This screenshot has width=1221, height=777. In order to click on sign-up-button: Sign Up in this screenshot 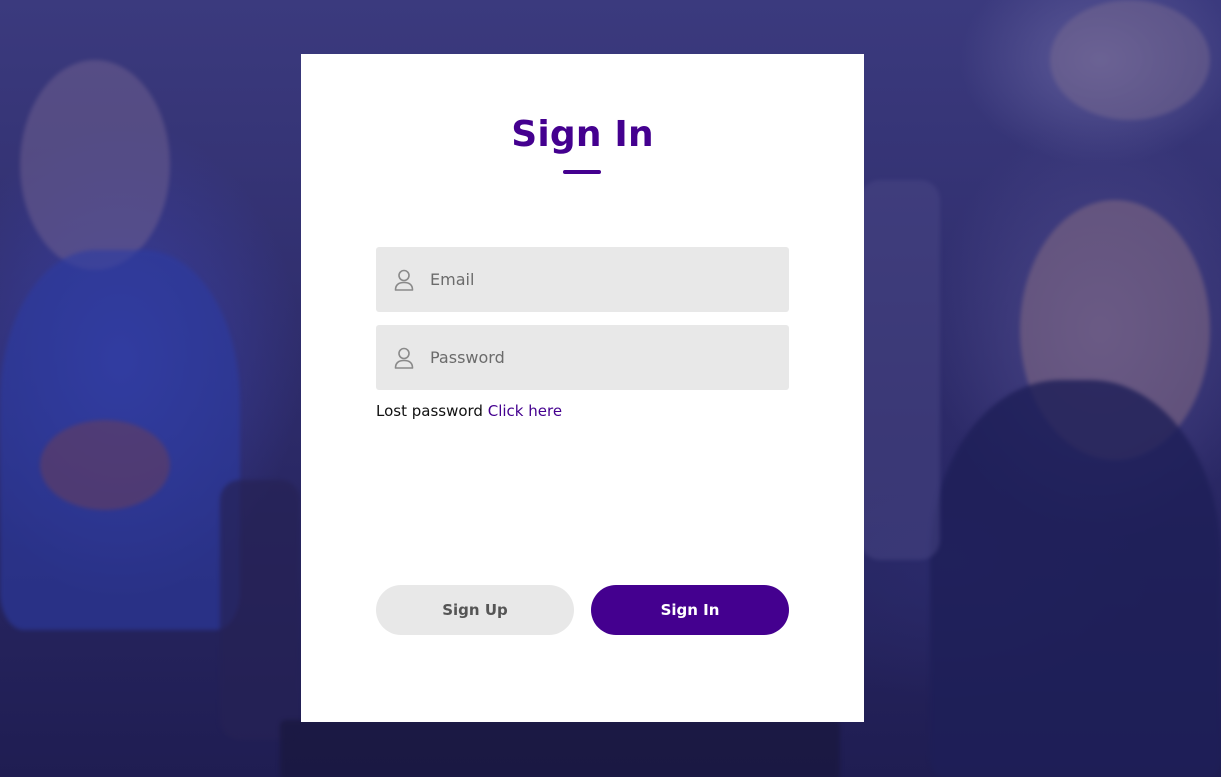, I will do `click(475, 610)`.